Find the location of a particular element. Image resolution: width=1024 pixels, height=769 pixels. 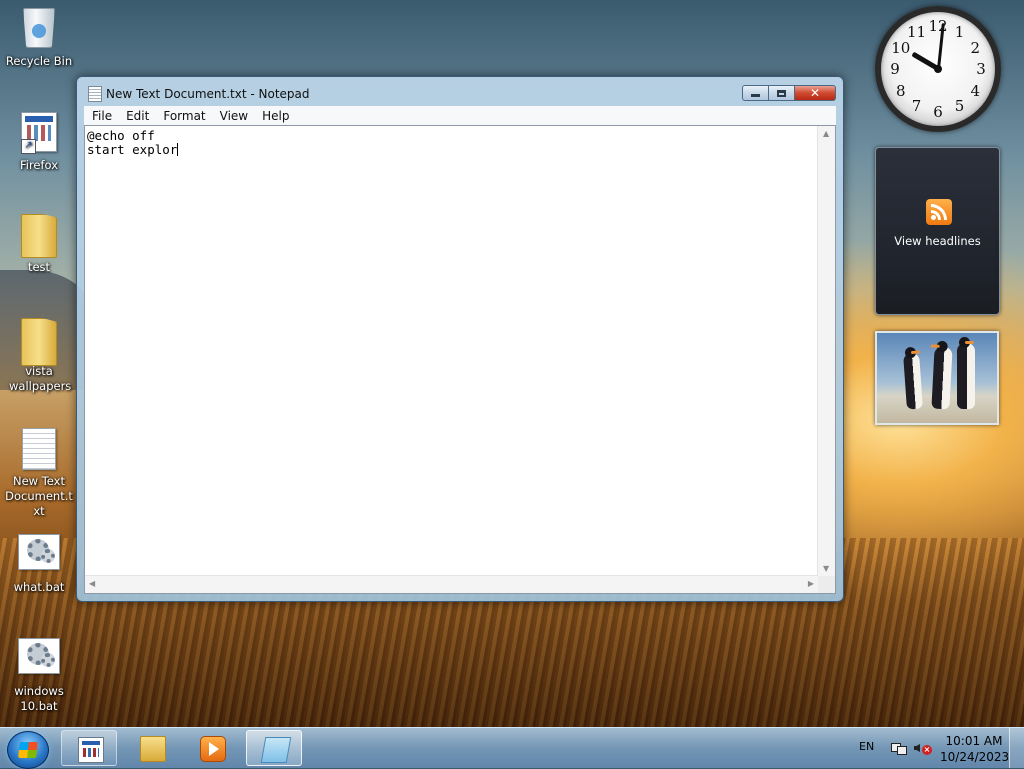

vertical-scrollbar: ▲ ▼ is located at coordinates (826, 351).